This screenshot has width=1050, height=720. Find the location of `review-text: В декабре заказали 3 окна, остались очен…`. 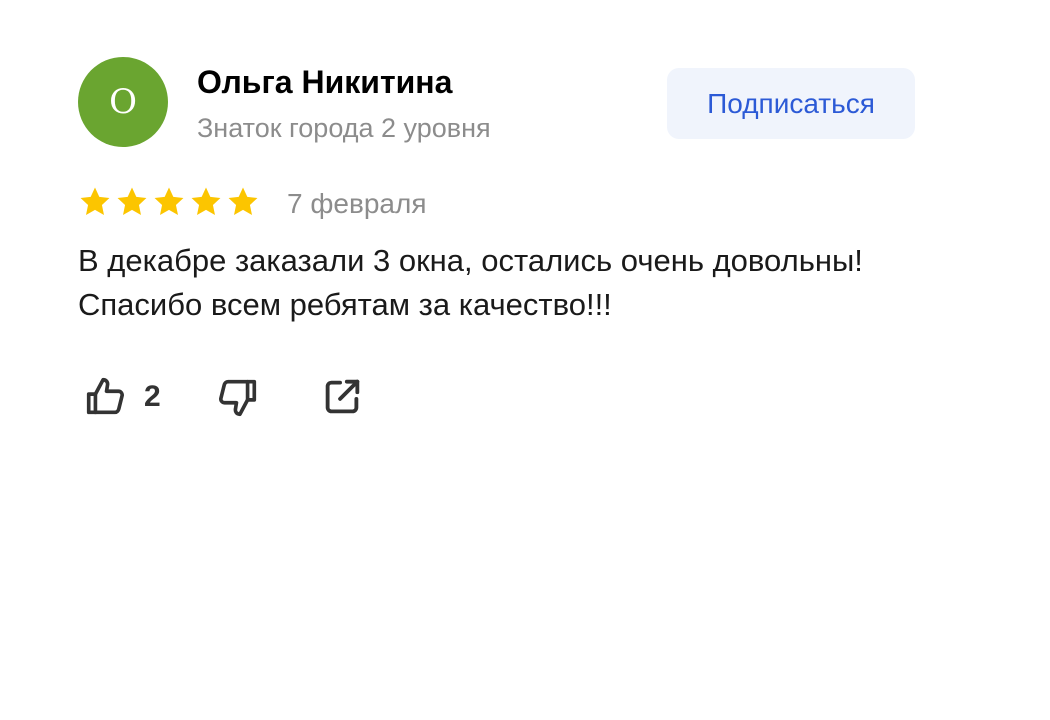

review-text: В декабре заказали 3 окна, остались очен… is located at coordinates (470, 282).